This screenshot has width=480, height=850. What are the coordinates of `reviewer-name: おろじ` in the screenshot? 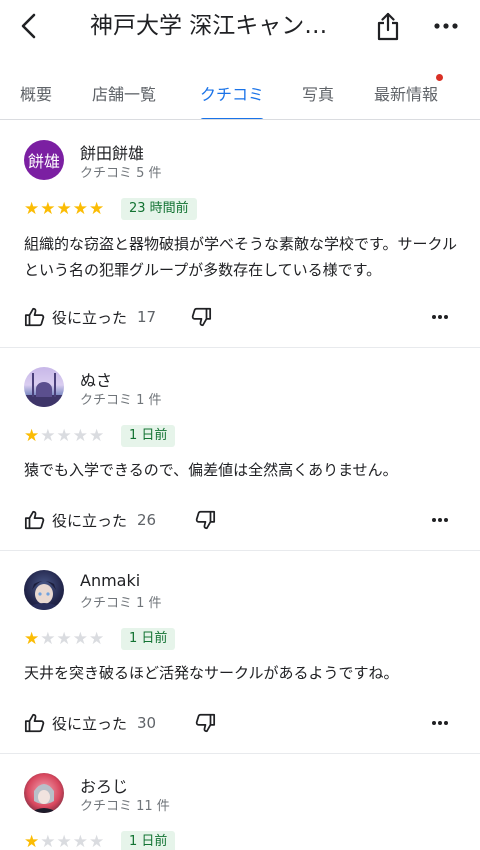 It's located at (104, 785).